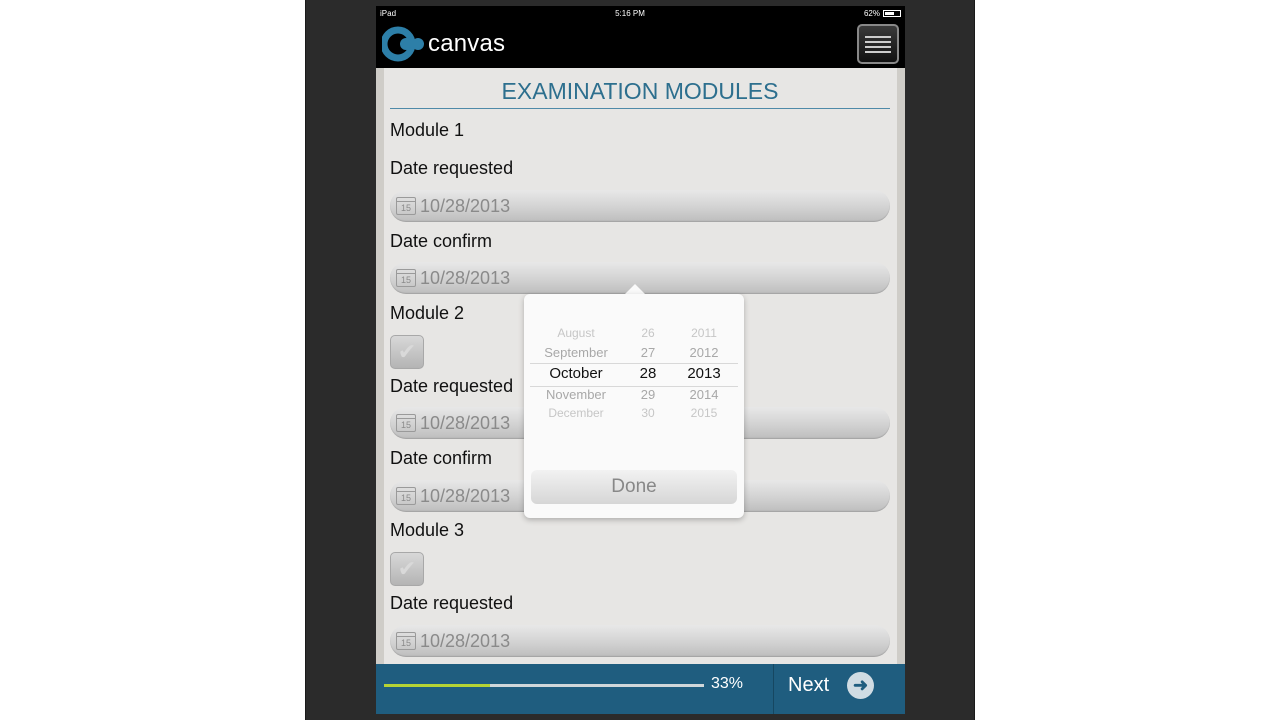 Image resolution: width=1280 pixels, height=720 pixels. I want to click on picker-year: 2011, so click(704, 333).